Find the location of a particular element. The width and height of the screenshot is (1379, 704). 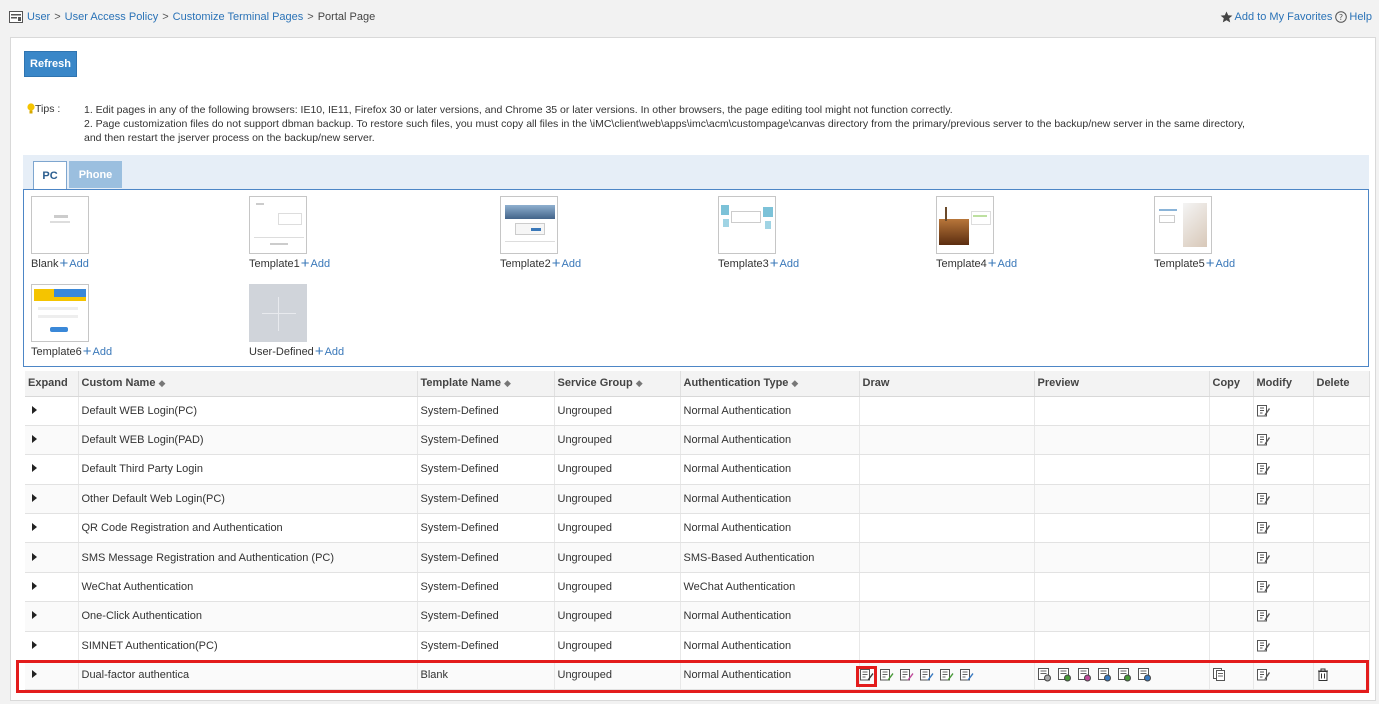

template-card-user-defined: User-Defined + Add is located at coordinates (297, 321).